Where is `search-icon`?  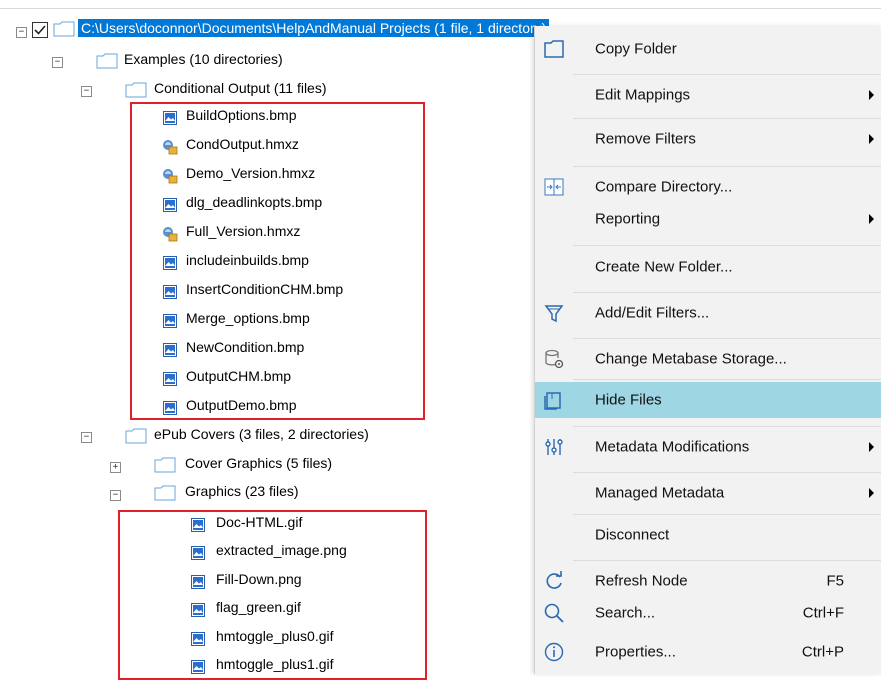 search-icon is located at coordinates (554, 613).